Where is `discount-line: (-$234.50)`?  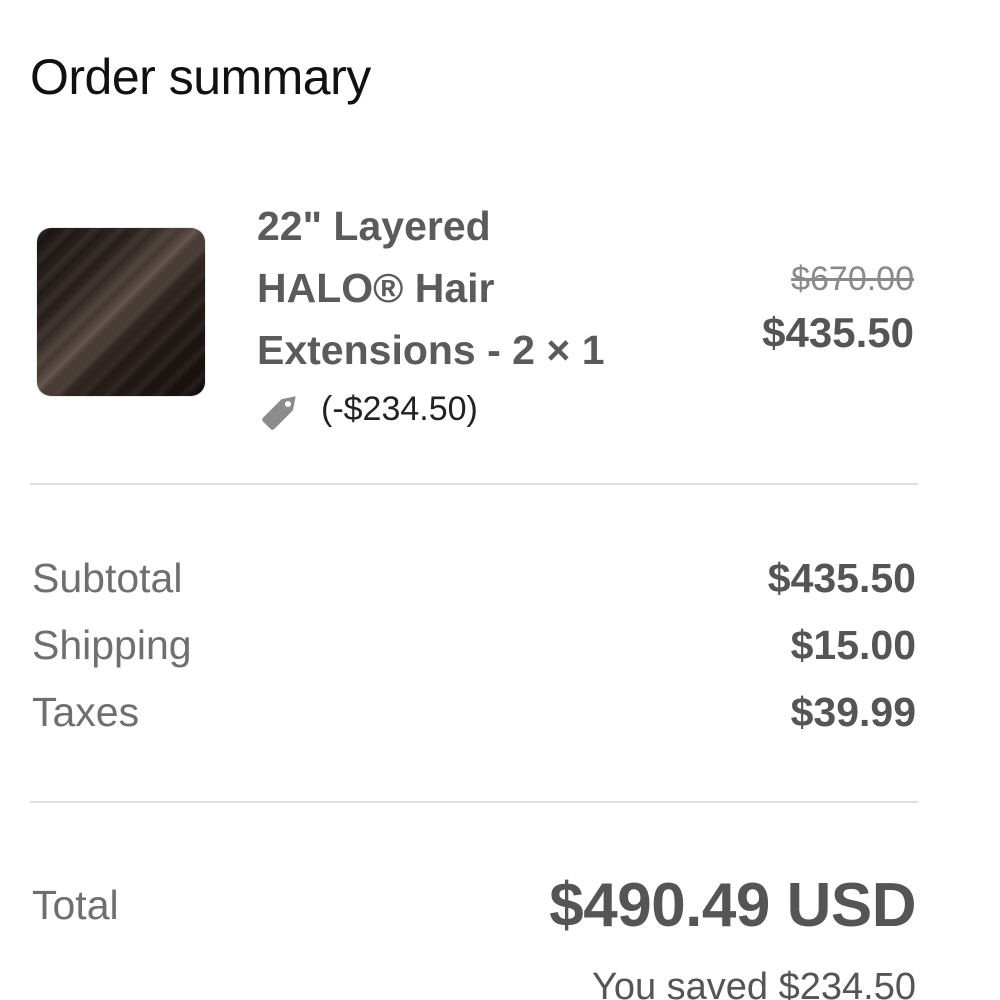 discount-line: (-$234.50) is located at coordinates (367, 409).